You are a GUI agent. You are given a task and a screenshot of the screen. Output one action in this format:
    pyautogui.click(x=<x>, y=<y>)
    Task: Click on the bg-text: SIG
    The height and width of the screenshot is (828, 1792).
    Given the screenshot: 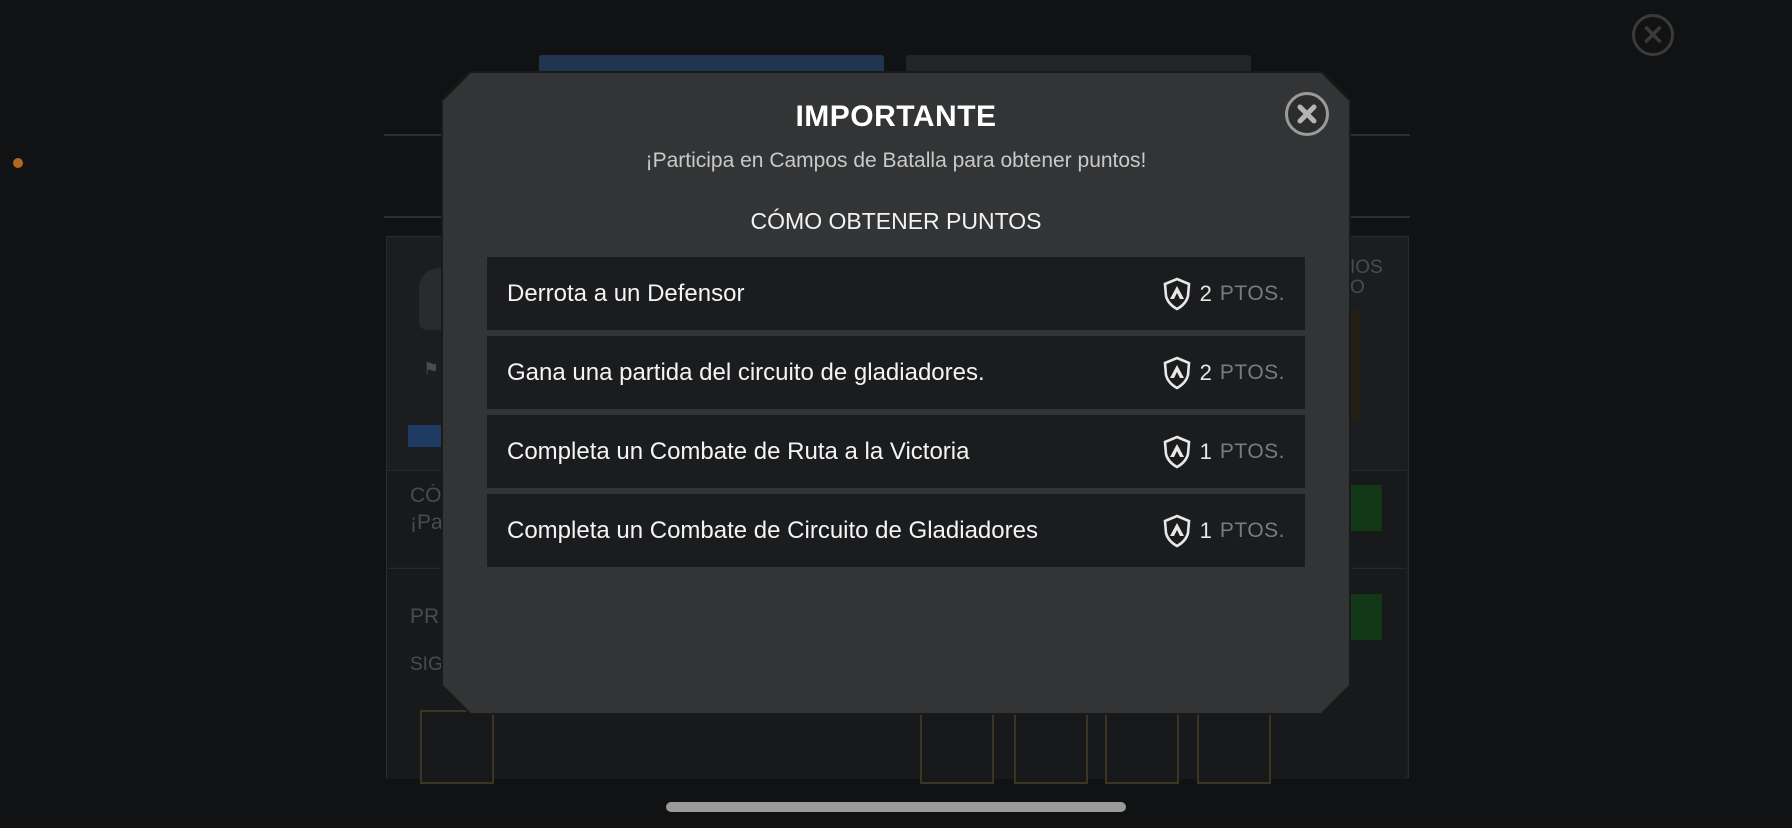 What is the action you would take?
    pyautogui.click(x=426, y=664)
    